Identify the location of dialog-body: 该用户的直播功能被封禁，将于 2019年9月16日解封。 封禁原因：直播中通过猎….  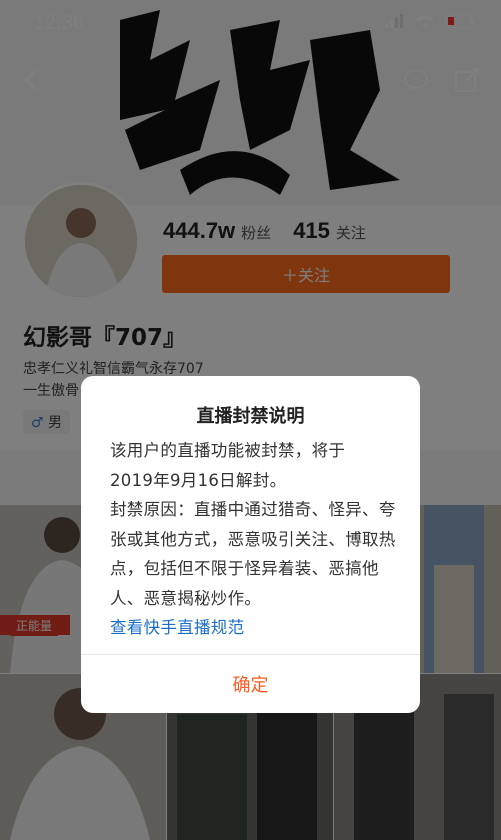
(255, 539).